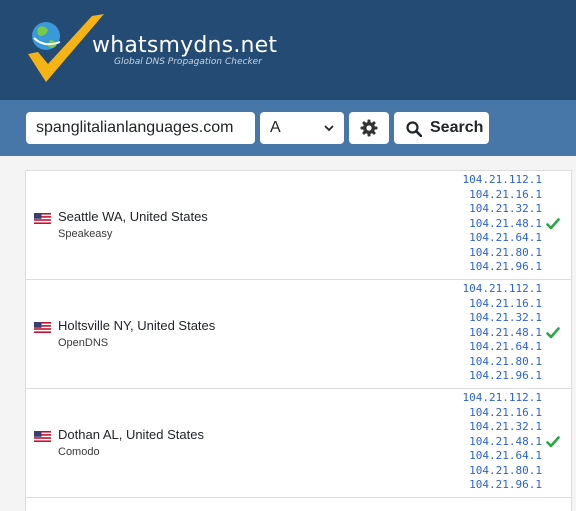  Describe the element at coordinates (83, 343) in the screenshot. I see `provider-name: OpenDNS` at that location.